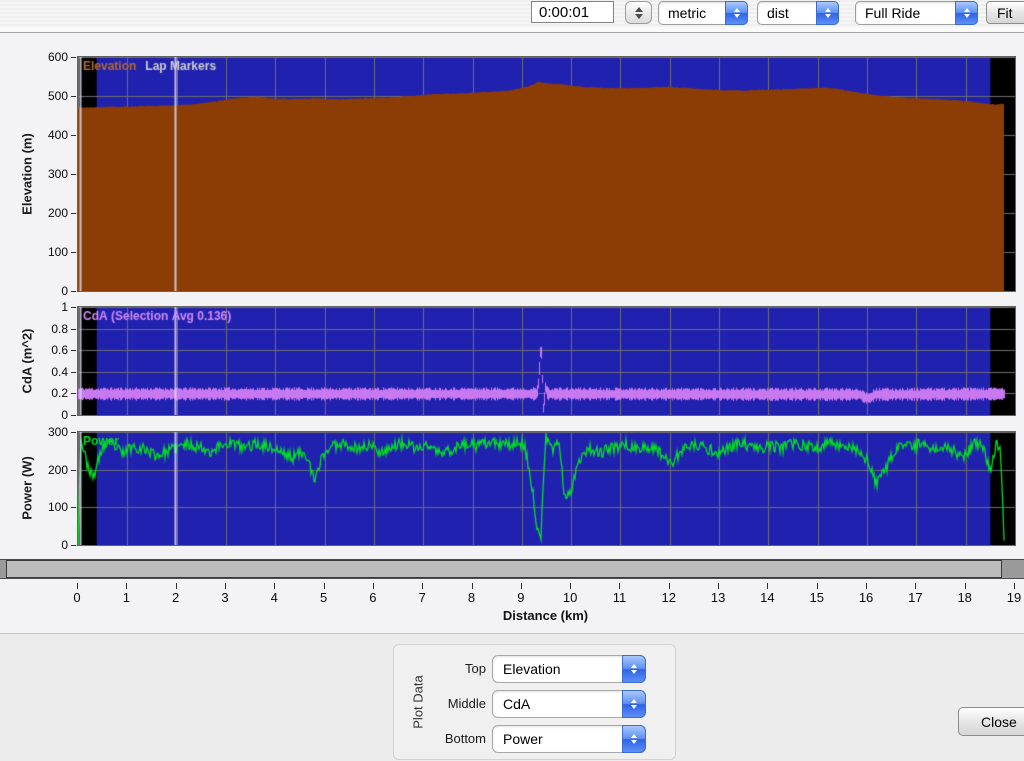 This screenshot has height=761, width=1024. I want to click on cda-y-axis: 0 0.2 0.4 0.6 0.8 1, so click(38, 361).